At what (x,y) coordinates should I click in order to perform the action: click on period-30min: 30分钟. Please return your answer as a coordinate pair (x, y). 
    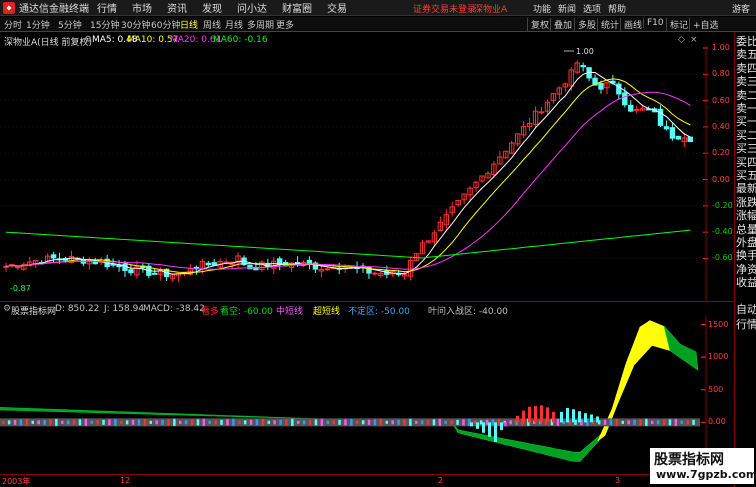
    Looking at the image, I should click on (135, 24).